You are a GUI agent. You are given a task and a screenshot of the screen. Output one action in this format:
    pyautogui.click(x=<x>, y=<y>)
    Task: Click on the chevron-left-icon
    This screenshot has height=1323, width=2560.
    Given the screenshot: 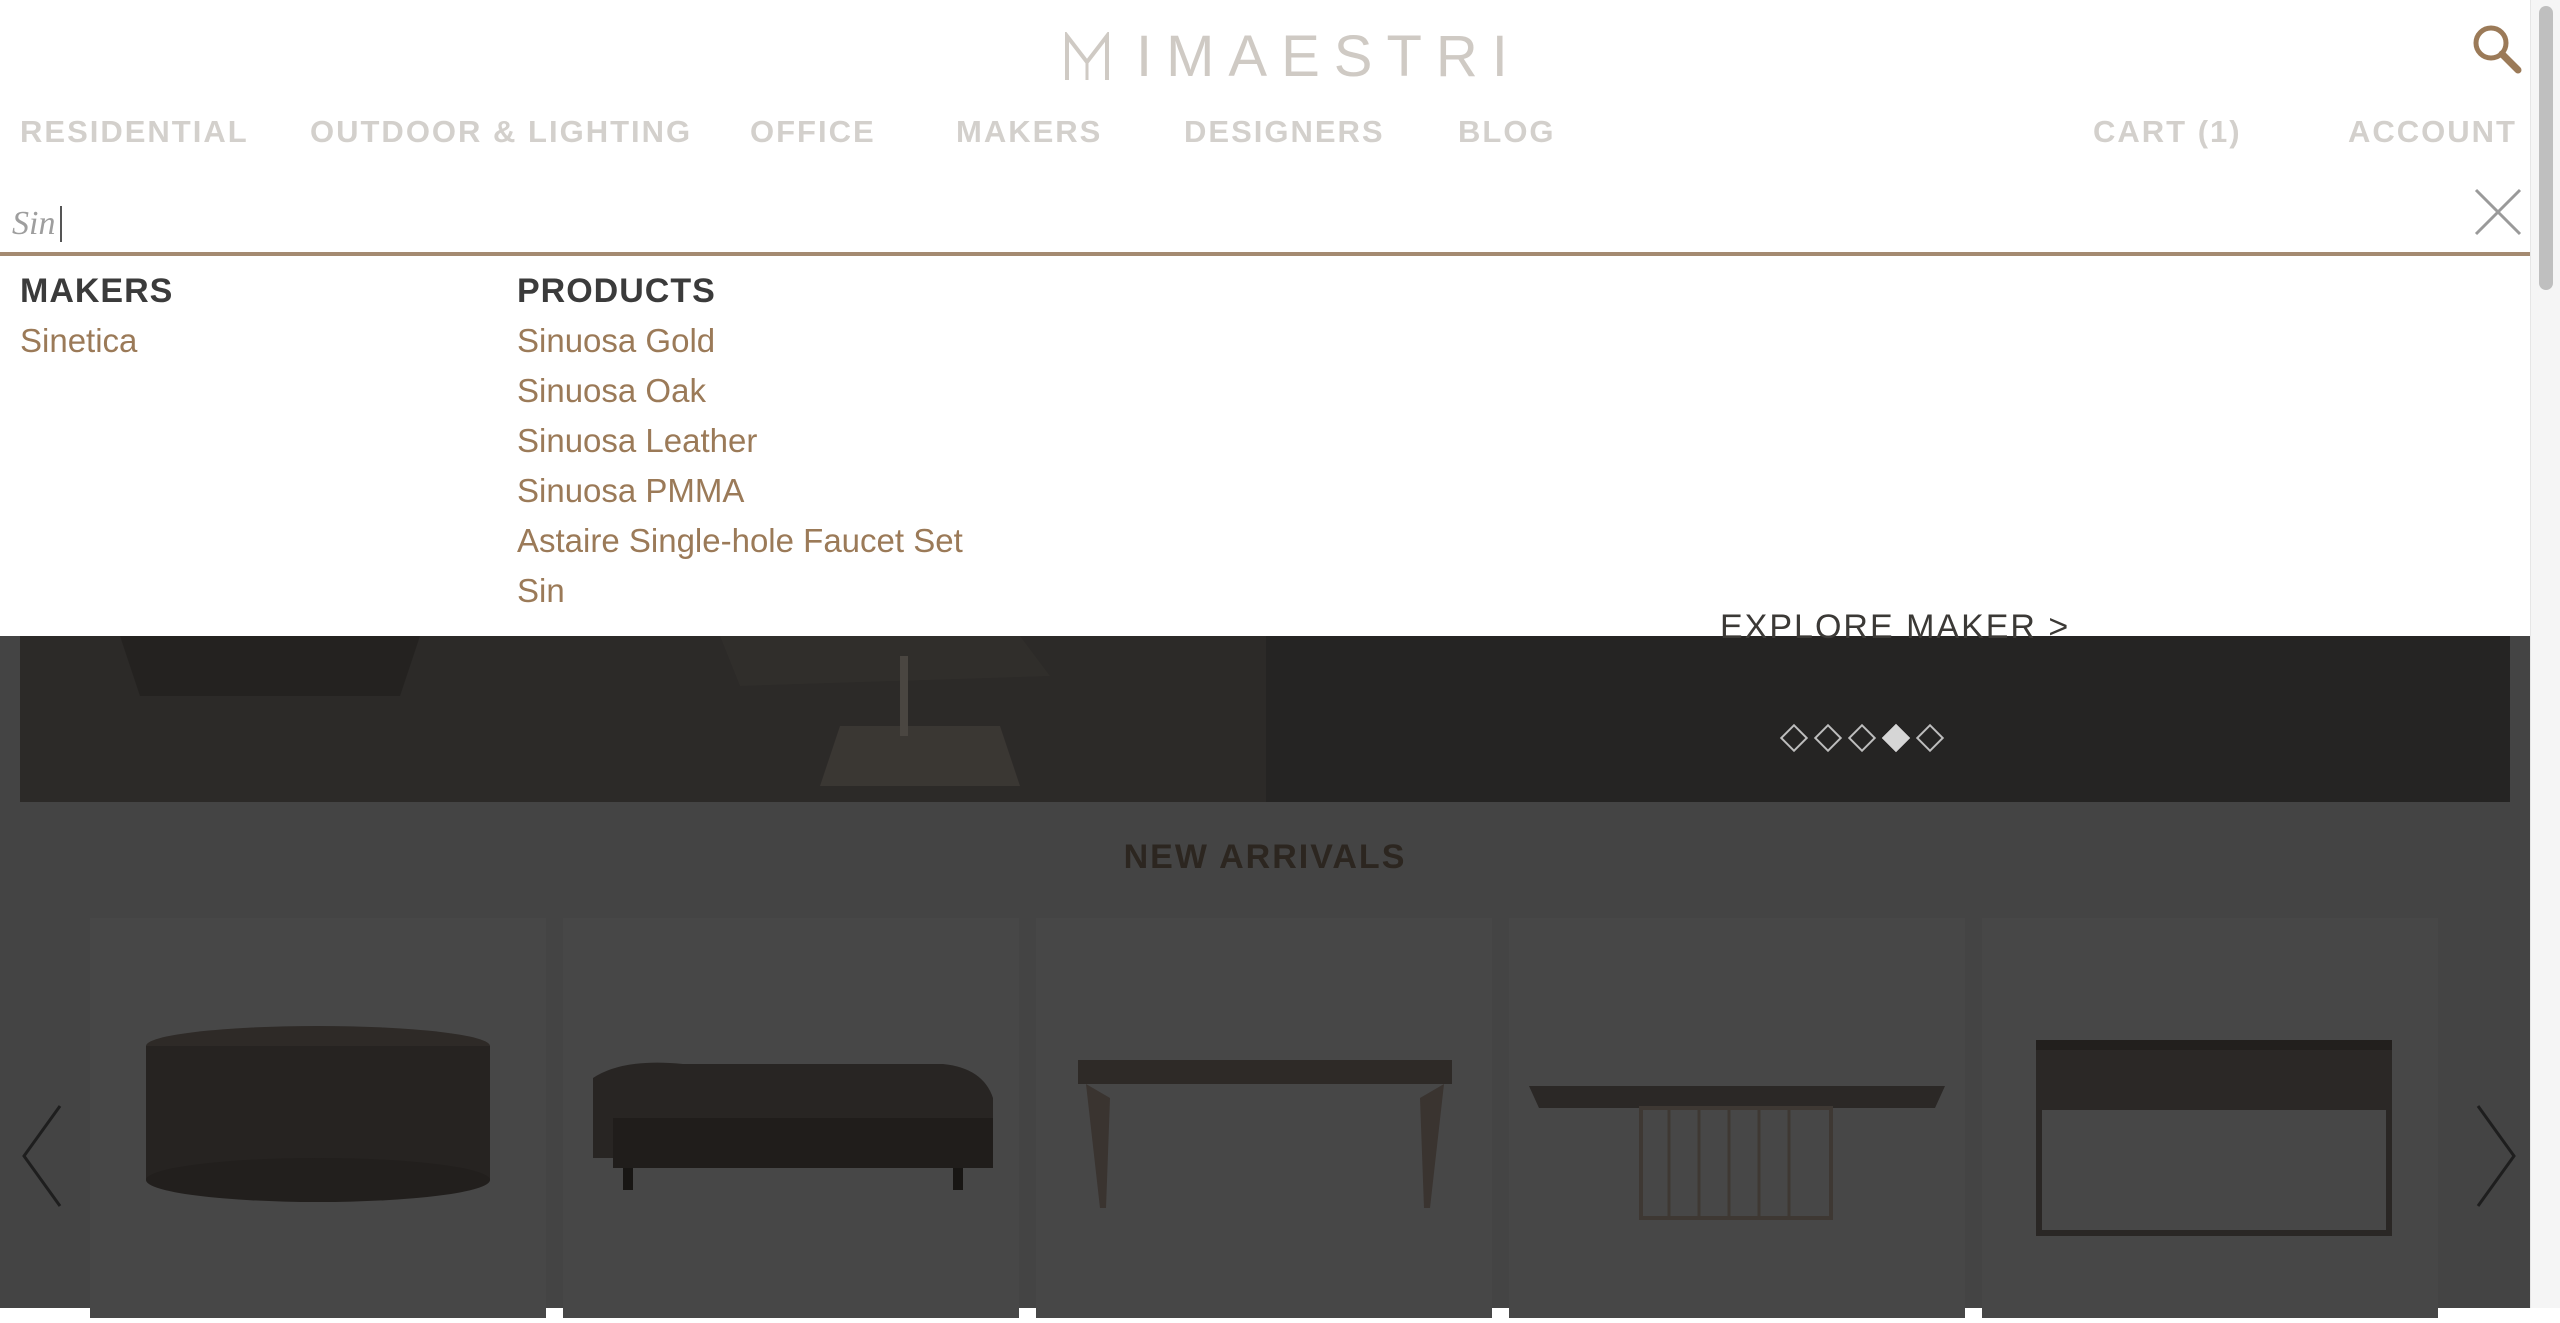 What is the action you would take?
    pyautogui.click(x=50, y=1156)
    